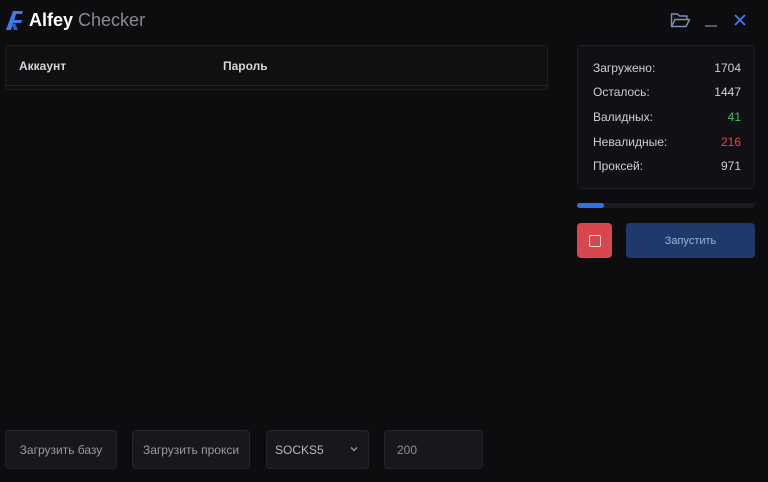 Image resolution: width=768 pixels, height=482 pixels. I want to click on stat-invalid-label: Невалидные:, so click(630, 142).